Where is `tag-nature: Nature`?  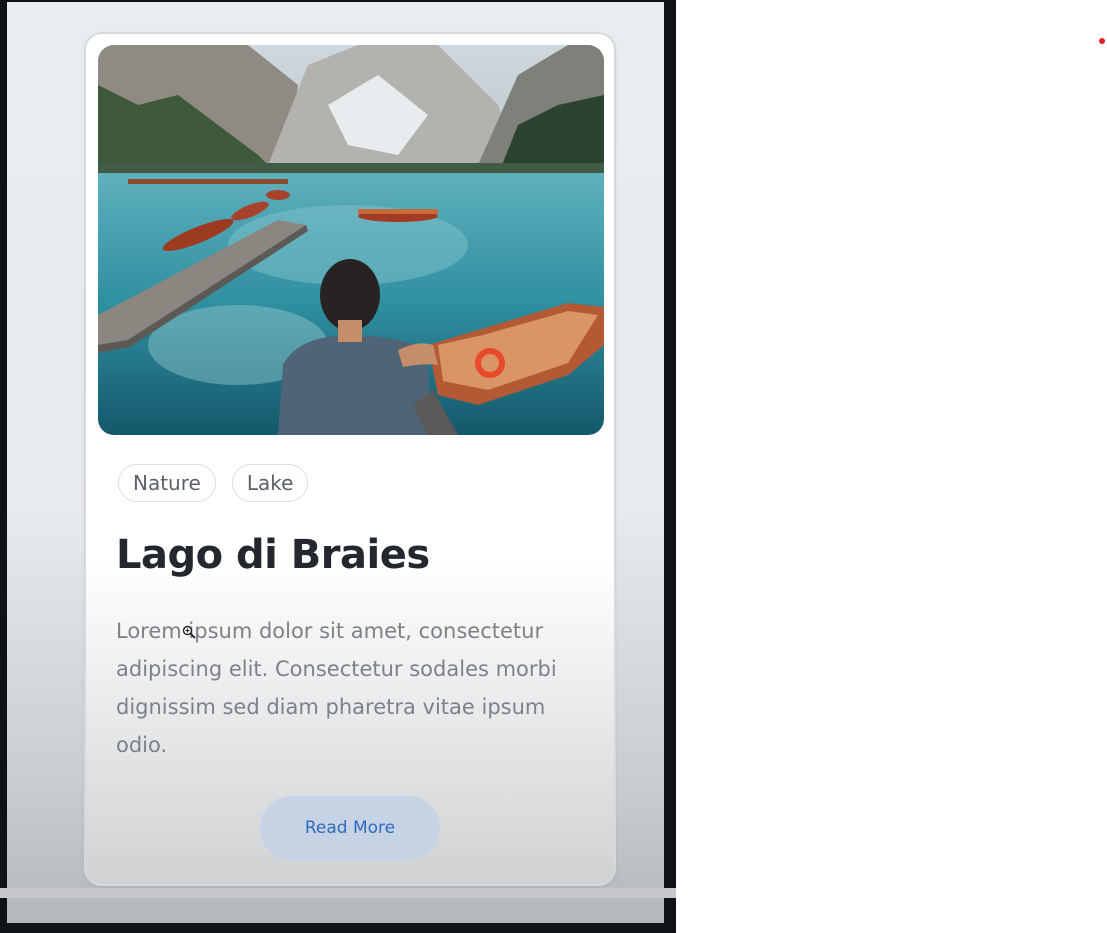 tag-nature: Nature is located at coordinates (167, 483).